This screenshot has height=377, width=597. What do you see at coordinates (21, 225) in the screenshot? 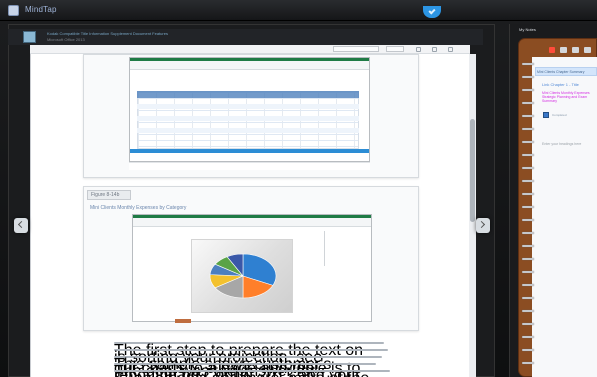
I see `chevron-left-icon` at bounding box center [21, 225].